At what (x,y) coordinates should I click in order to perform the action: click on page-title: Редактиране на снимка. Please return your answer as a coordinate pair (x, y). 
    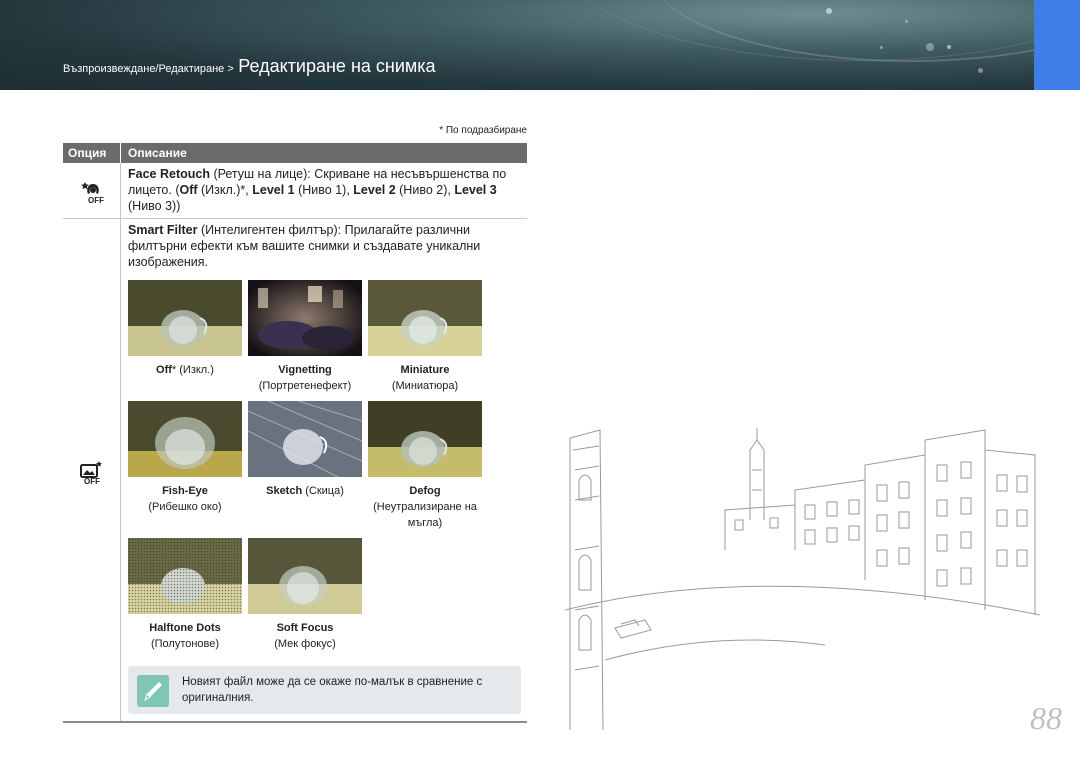
    Looking at the image, I should click on (337, 66).